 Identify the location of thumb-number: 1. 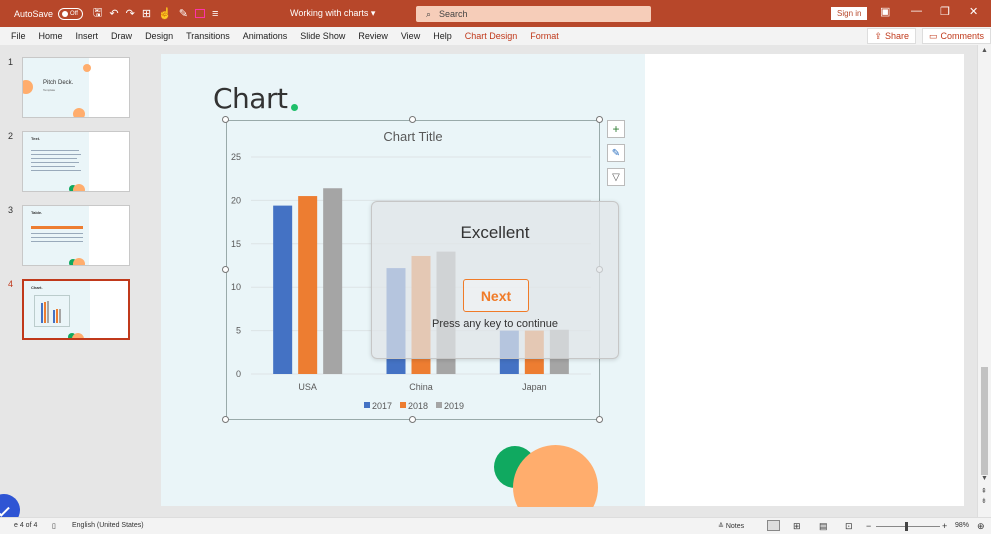
(11, 62).